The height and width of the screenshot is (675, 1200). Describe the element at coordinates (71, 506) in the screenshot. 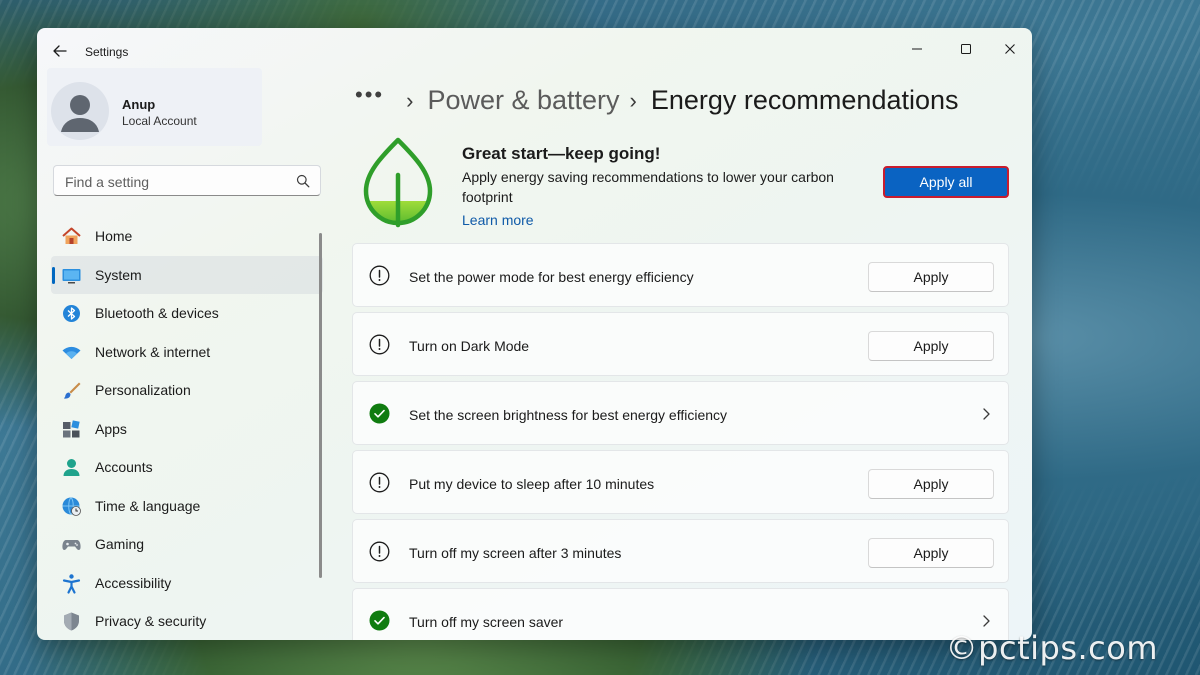

I see `globe-clock-icon` at that location.